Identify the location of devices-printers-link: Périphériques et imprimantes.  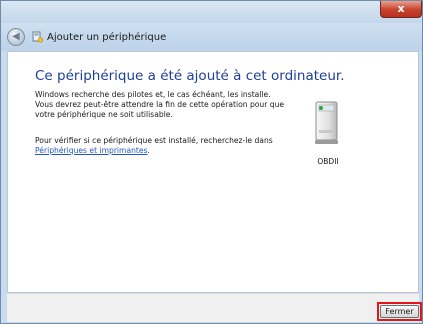
(91, 150).